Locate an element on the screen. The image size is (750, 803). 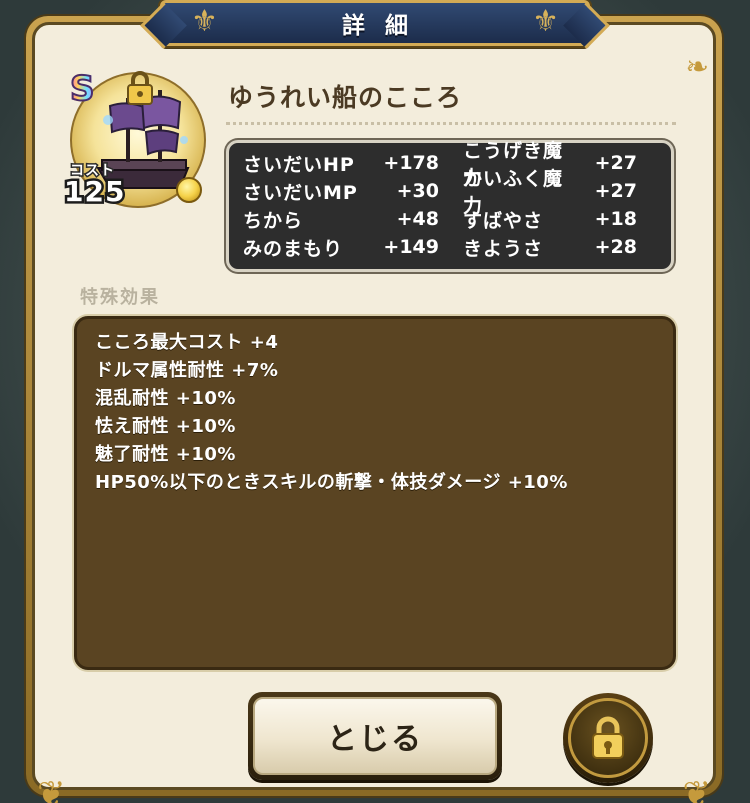
effect-item: 怯え耐性 +10% is located at coordinates (165, 426).